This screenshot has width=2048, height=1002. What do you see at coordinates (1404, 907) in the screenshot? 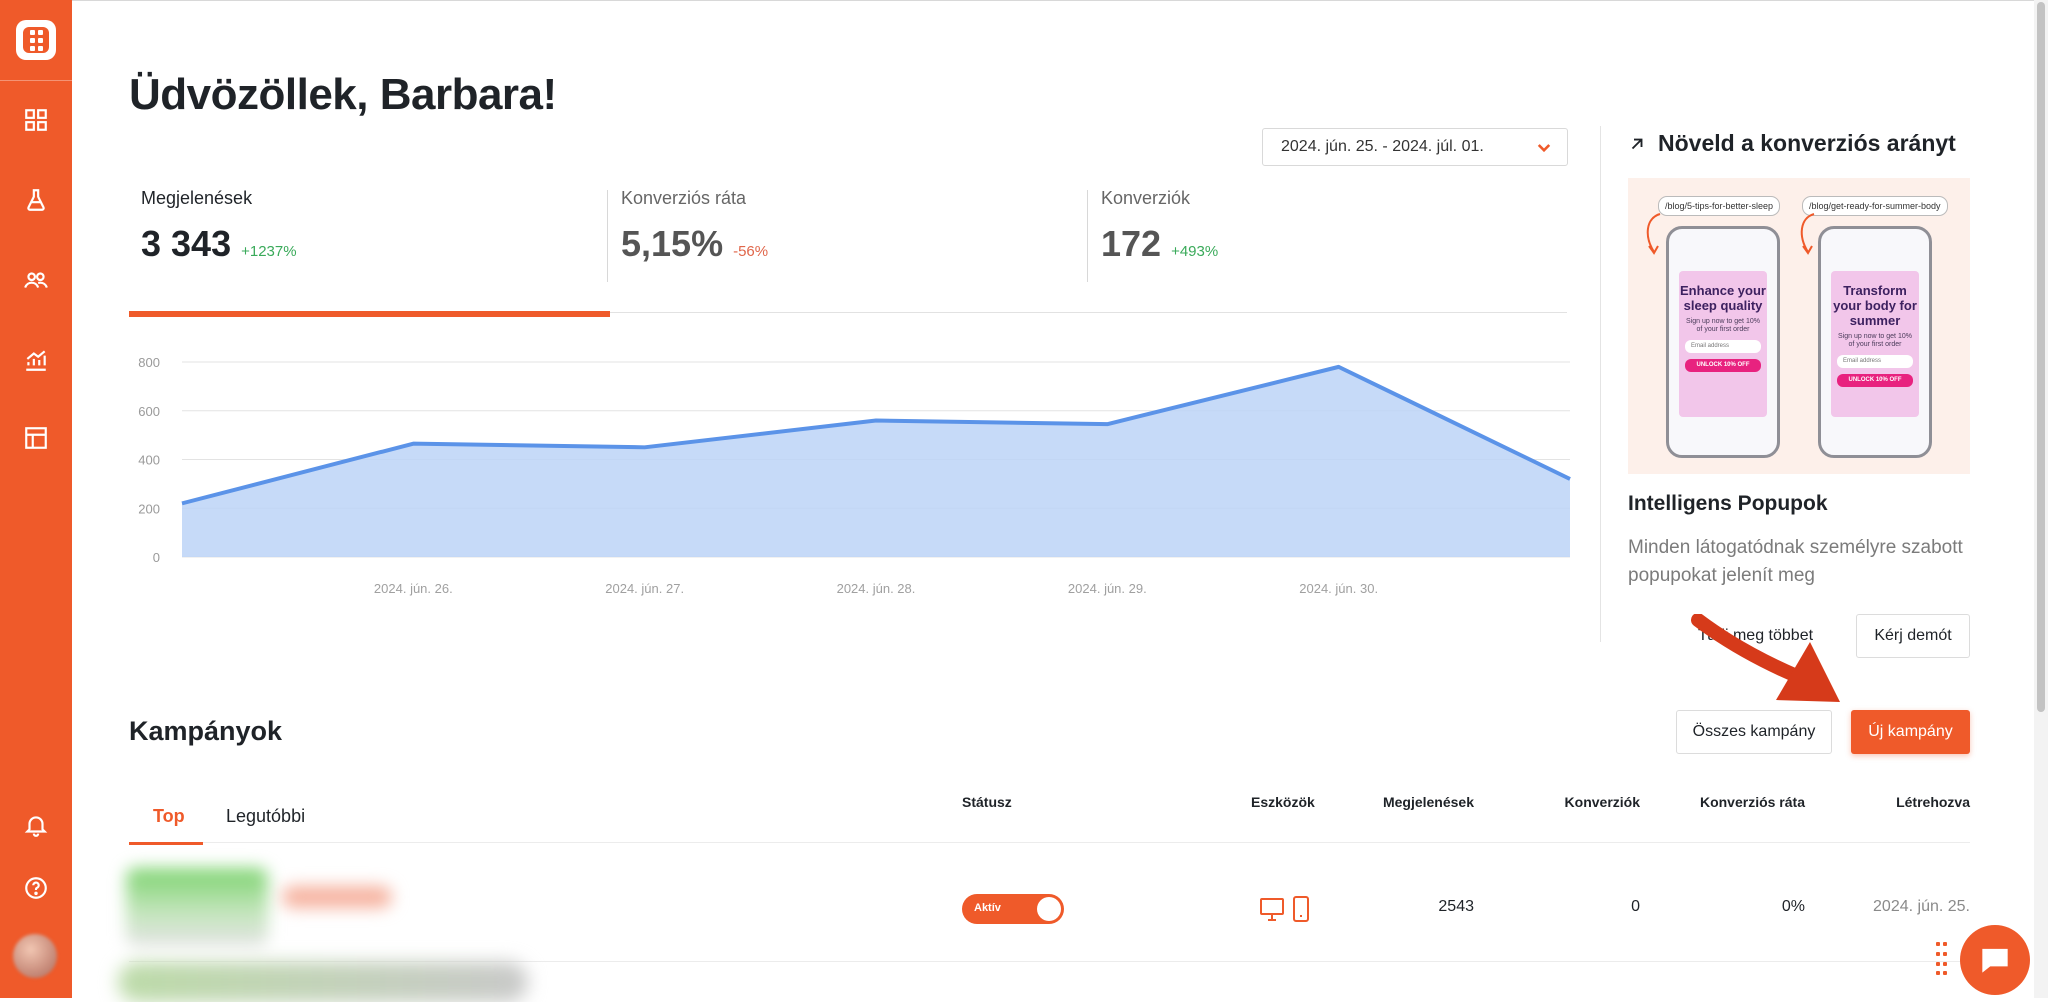
I see `impressions-cell: 2543` at bounding box center [1404, 907].